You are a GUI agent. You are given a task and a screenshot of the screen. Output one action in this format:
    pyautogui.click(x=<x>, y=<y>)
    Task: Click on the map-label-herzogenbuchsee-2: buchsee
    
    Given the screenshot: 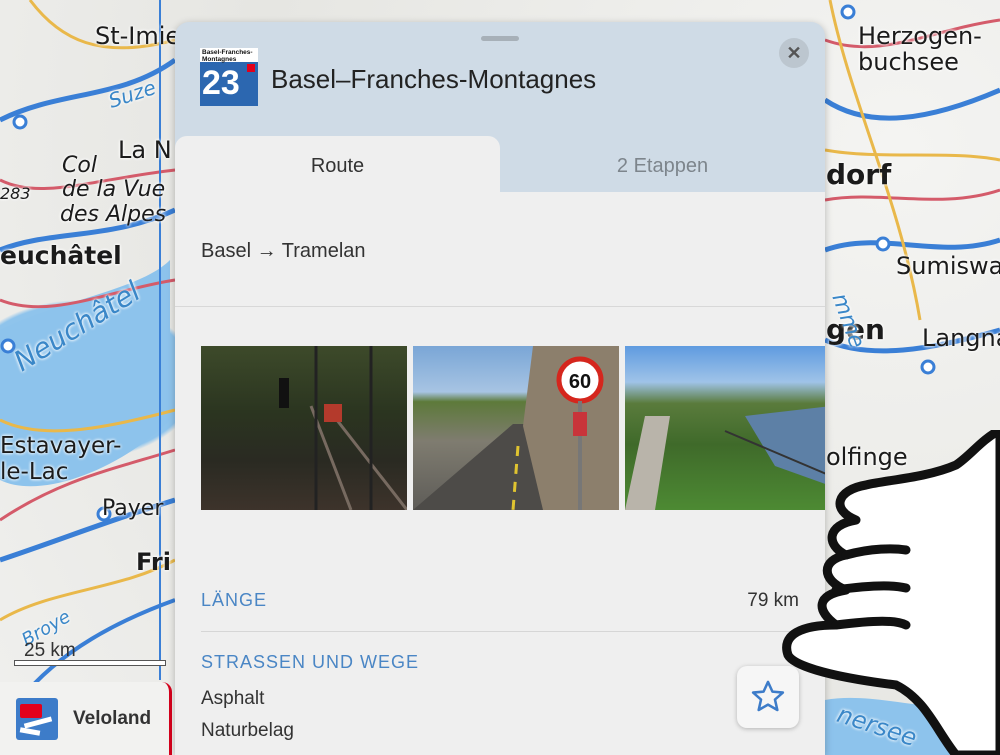 What is the action you would take?
    pyautogui.click(x=908, y=62)
    